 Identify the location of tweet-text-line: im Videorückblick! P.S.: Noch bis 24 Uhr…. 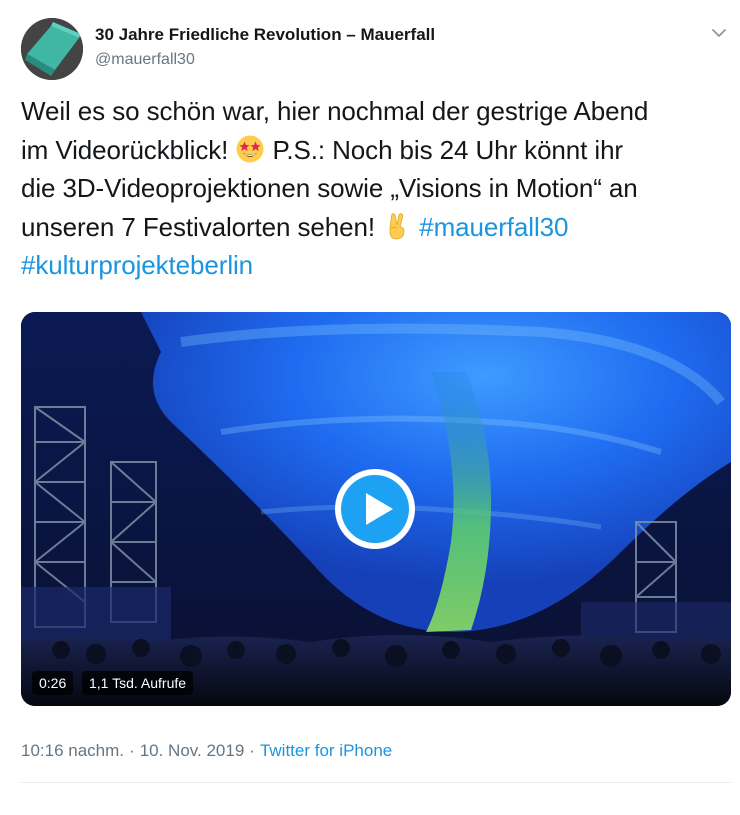
(373, 150).